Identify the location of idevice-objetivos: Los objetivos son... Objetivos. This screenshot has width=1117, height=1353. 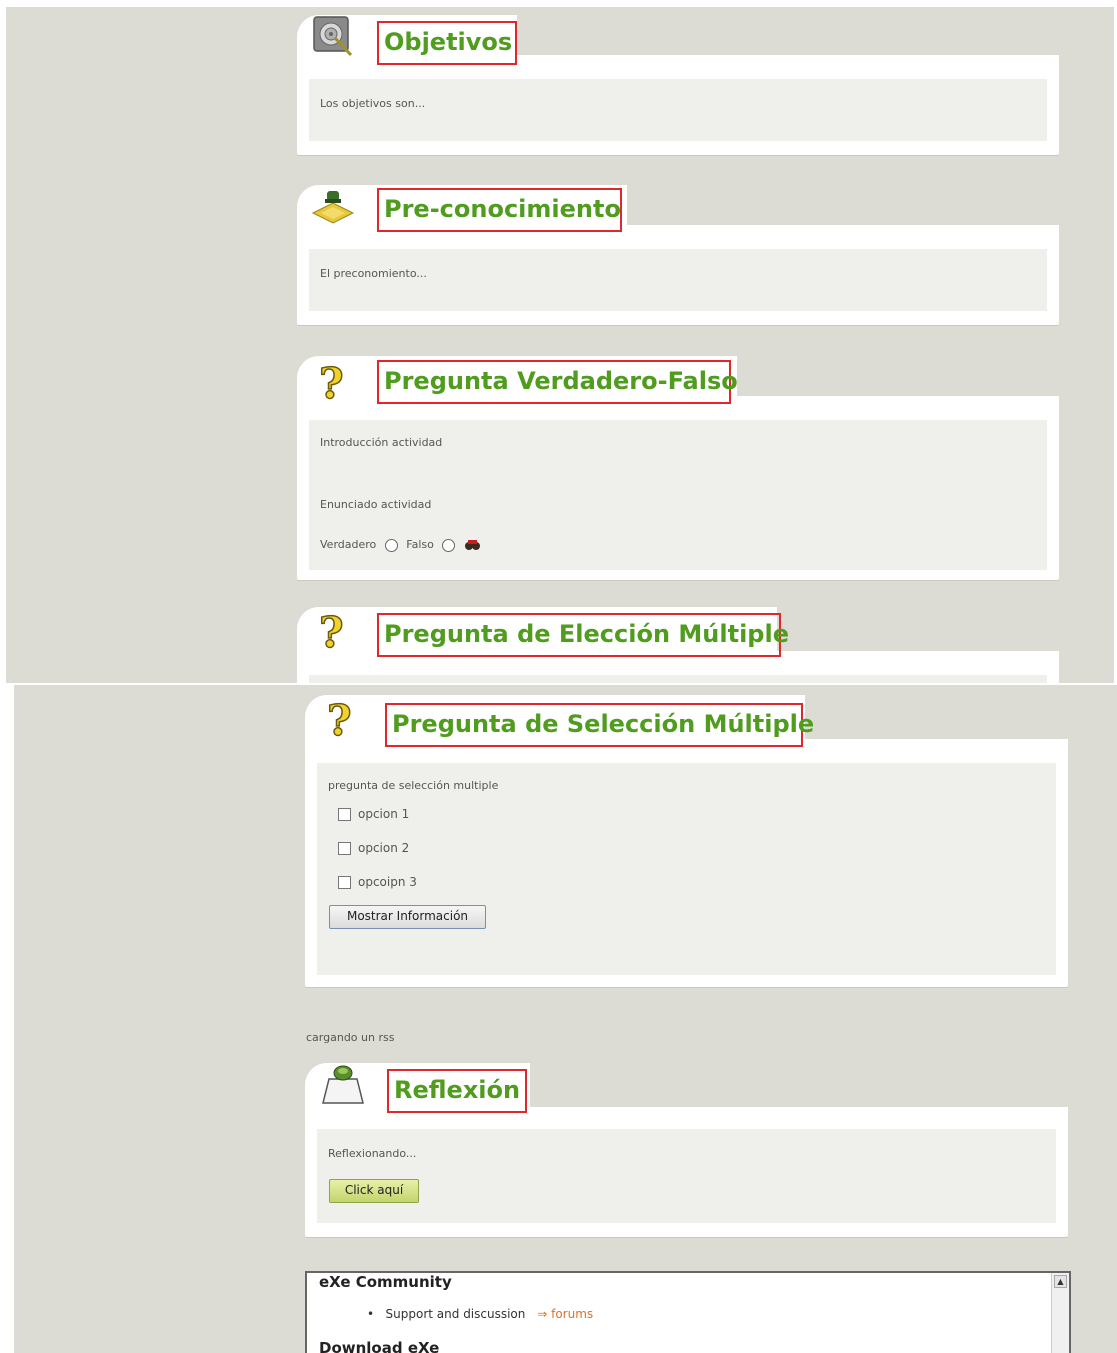
(678, 85).